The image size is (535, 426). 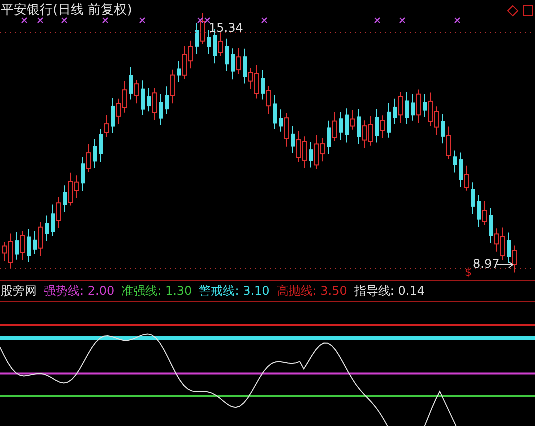 What do you see at coordinates (486, 264) in the screenshot?
I see `low-price-label: 8.97` at bounding box center [486, 264].